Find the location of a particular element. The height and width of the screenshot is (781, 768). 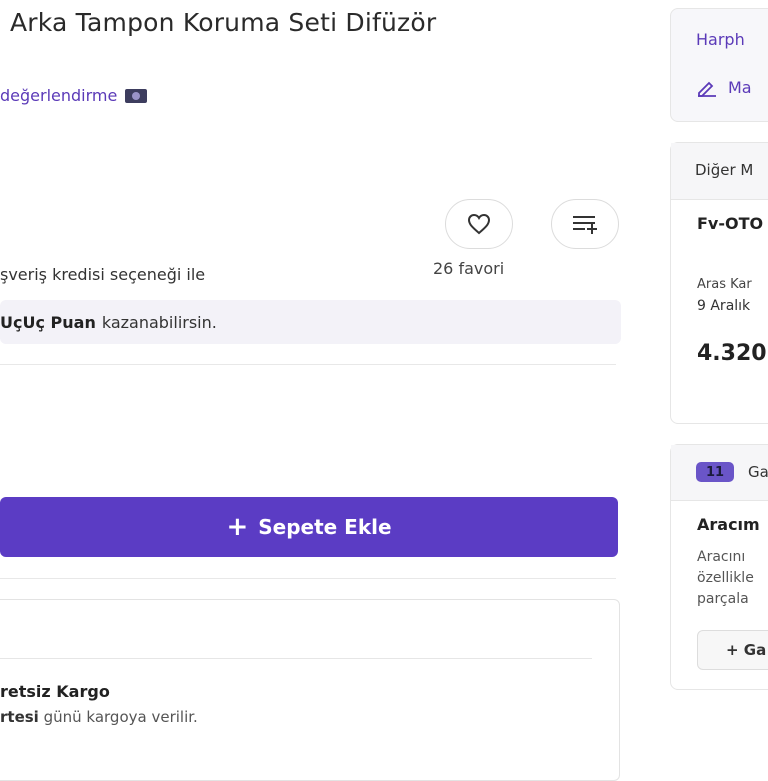

credit-option-text: şveriş kredisi seçeneği ile is located at coordinates (103, 274).